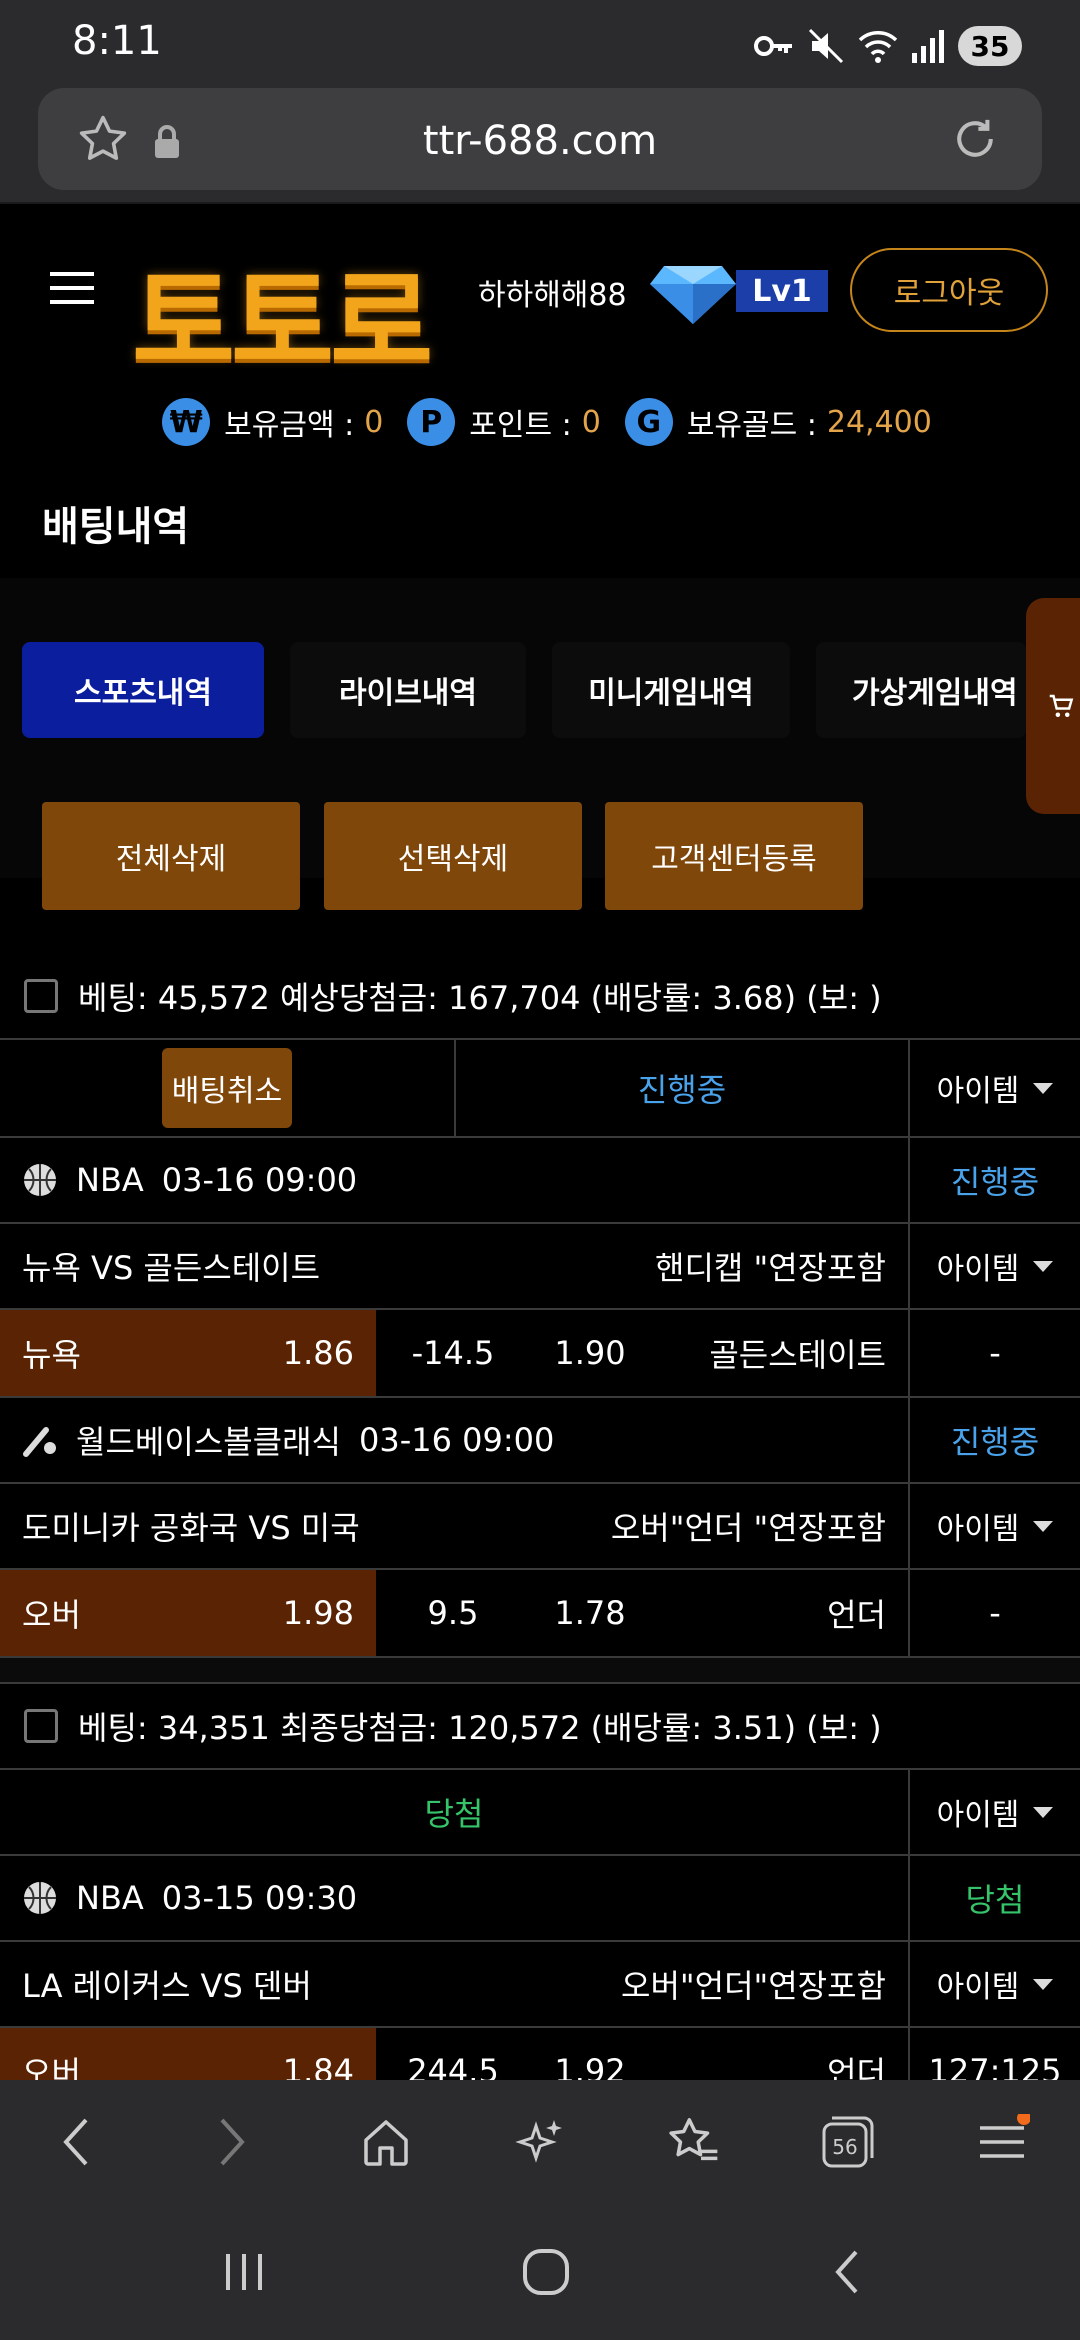 The image size is (1080, 2340). Describe the element at coordinates (318, 1353) in the screenshot. I see `home-odds: 1.86` at that location.